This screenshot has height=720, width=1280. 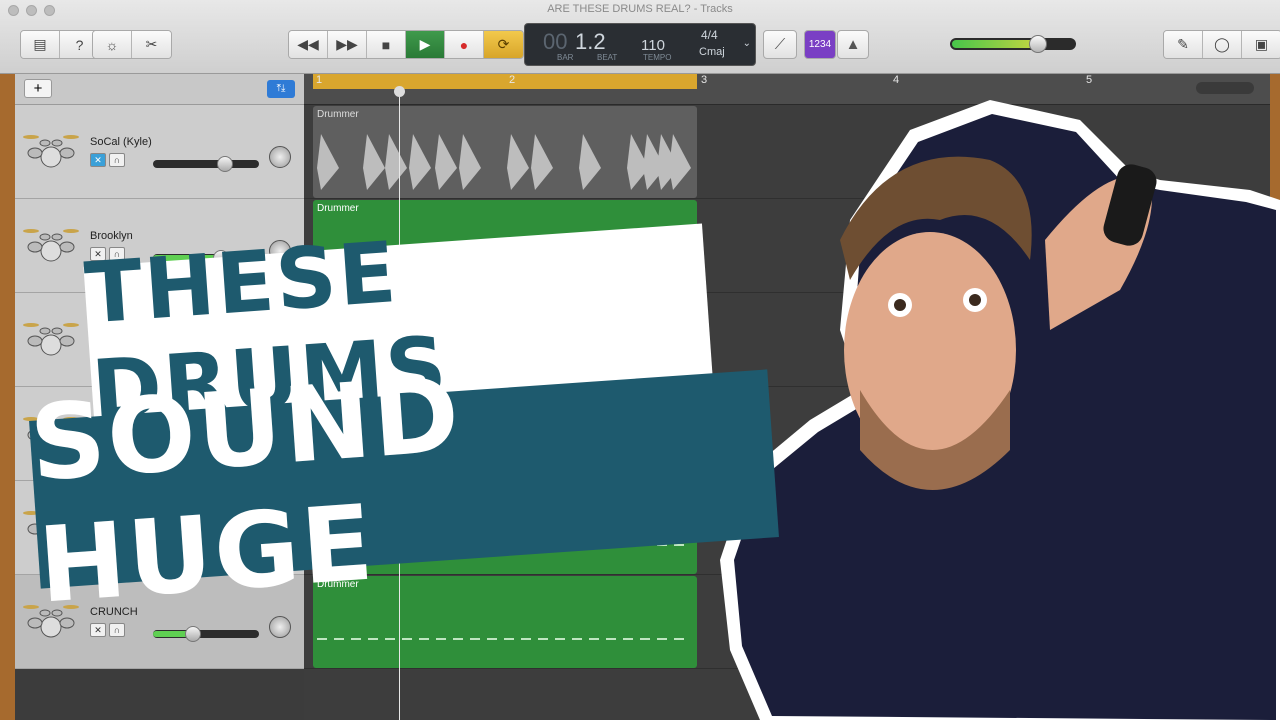 I want to click on edit-tools-group: ☼ ✂, so click(x=132, y=44).